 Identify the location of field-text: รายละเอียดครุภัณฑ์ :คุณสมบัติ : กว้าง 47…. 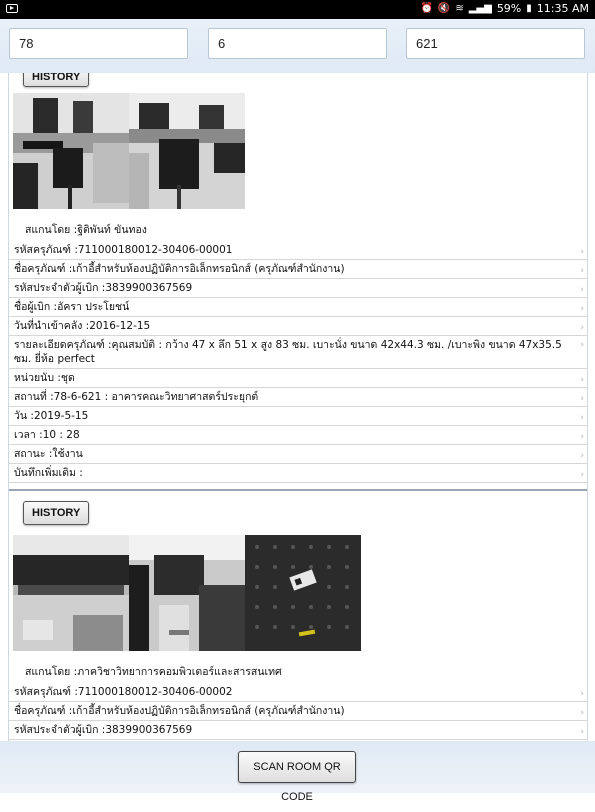
(288, 352).